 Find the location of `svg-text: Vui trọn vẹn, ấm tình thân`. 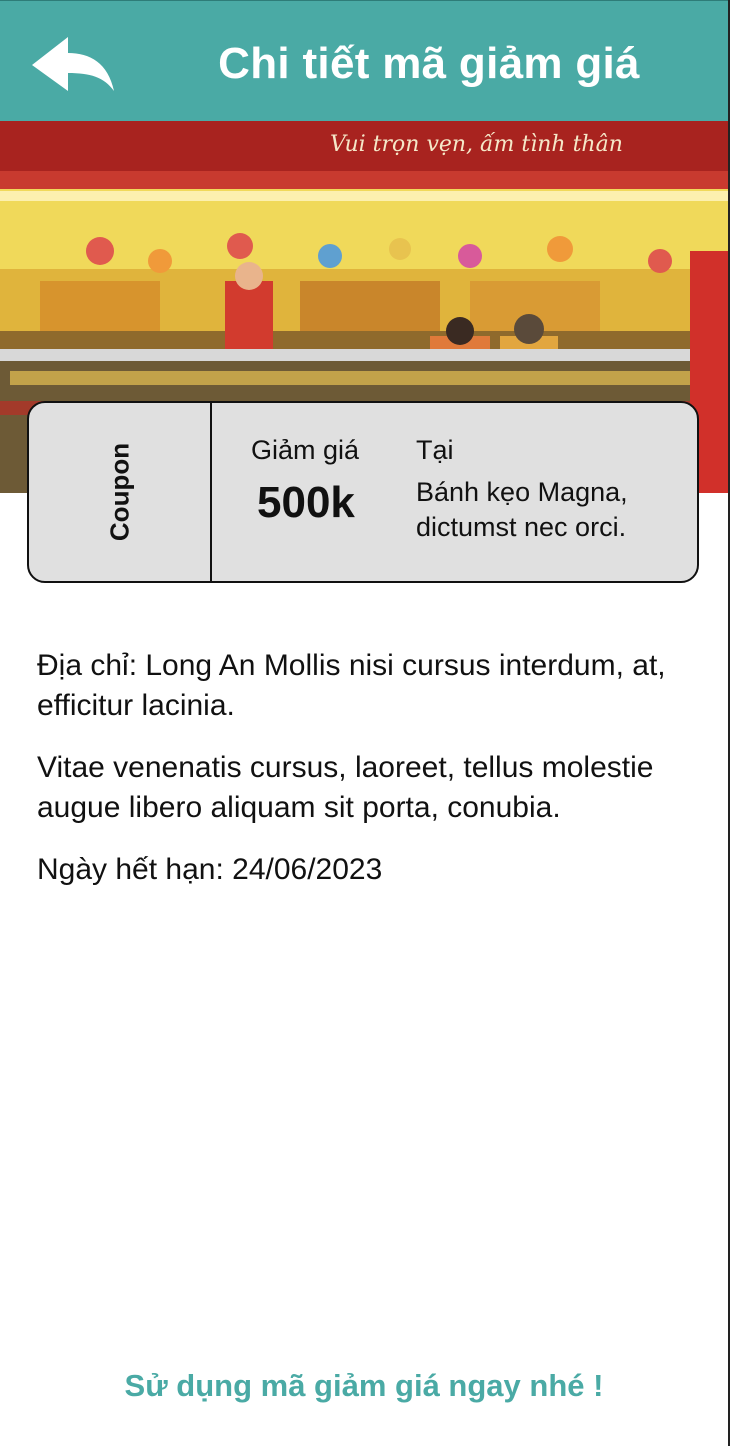

svg-text: Vui trọn vẹn, ấm tình thân is located at coordinates (476, 144).